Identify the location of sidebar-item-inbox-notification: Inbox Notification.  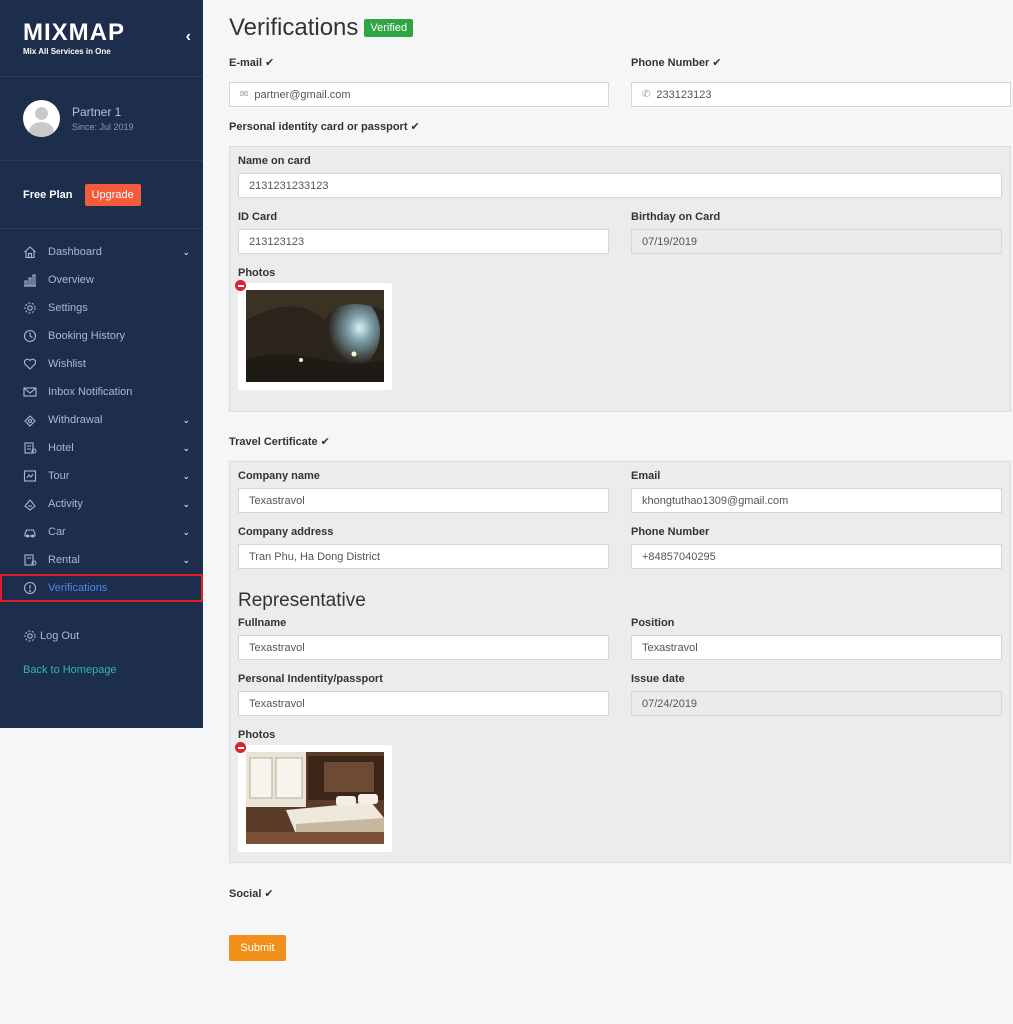
(101, 392).